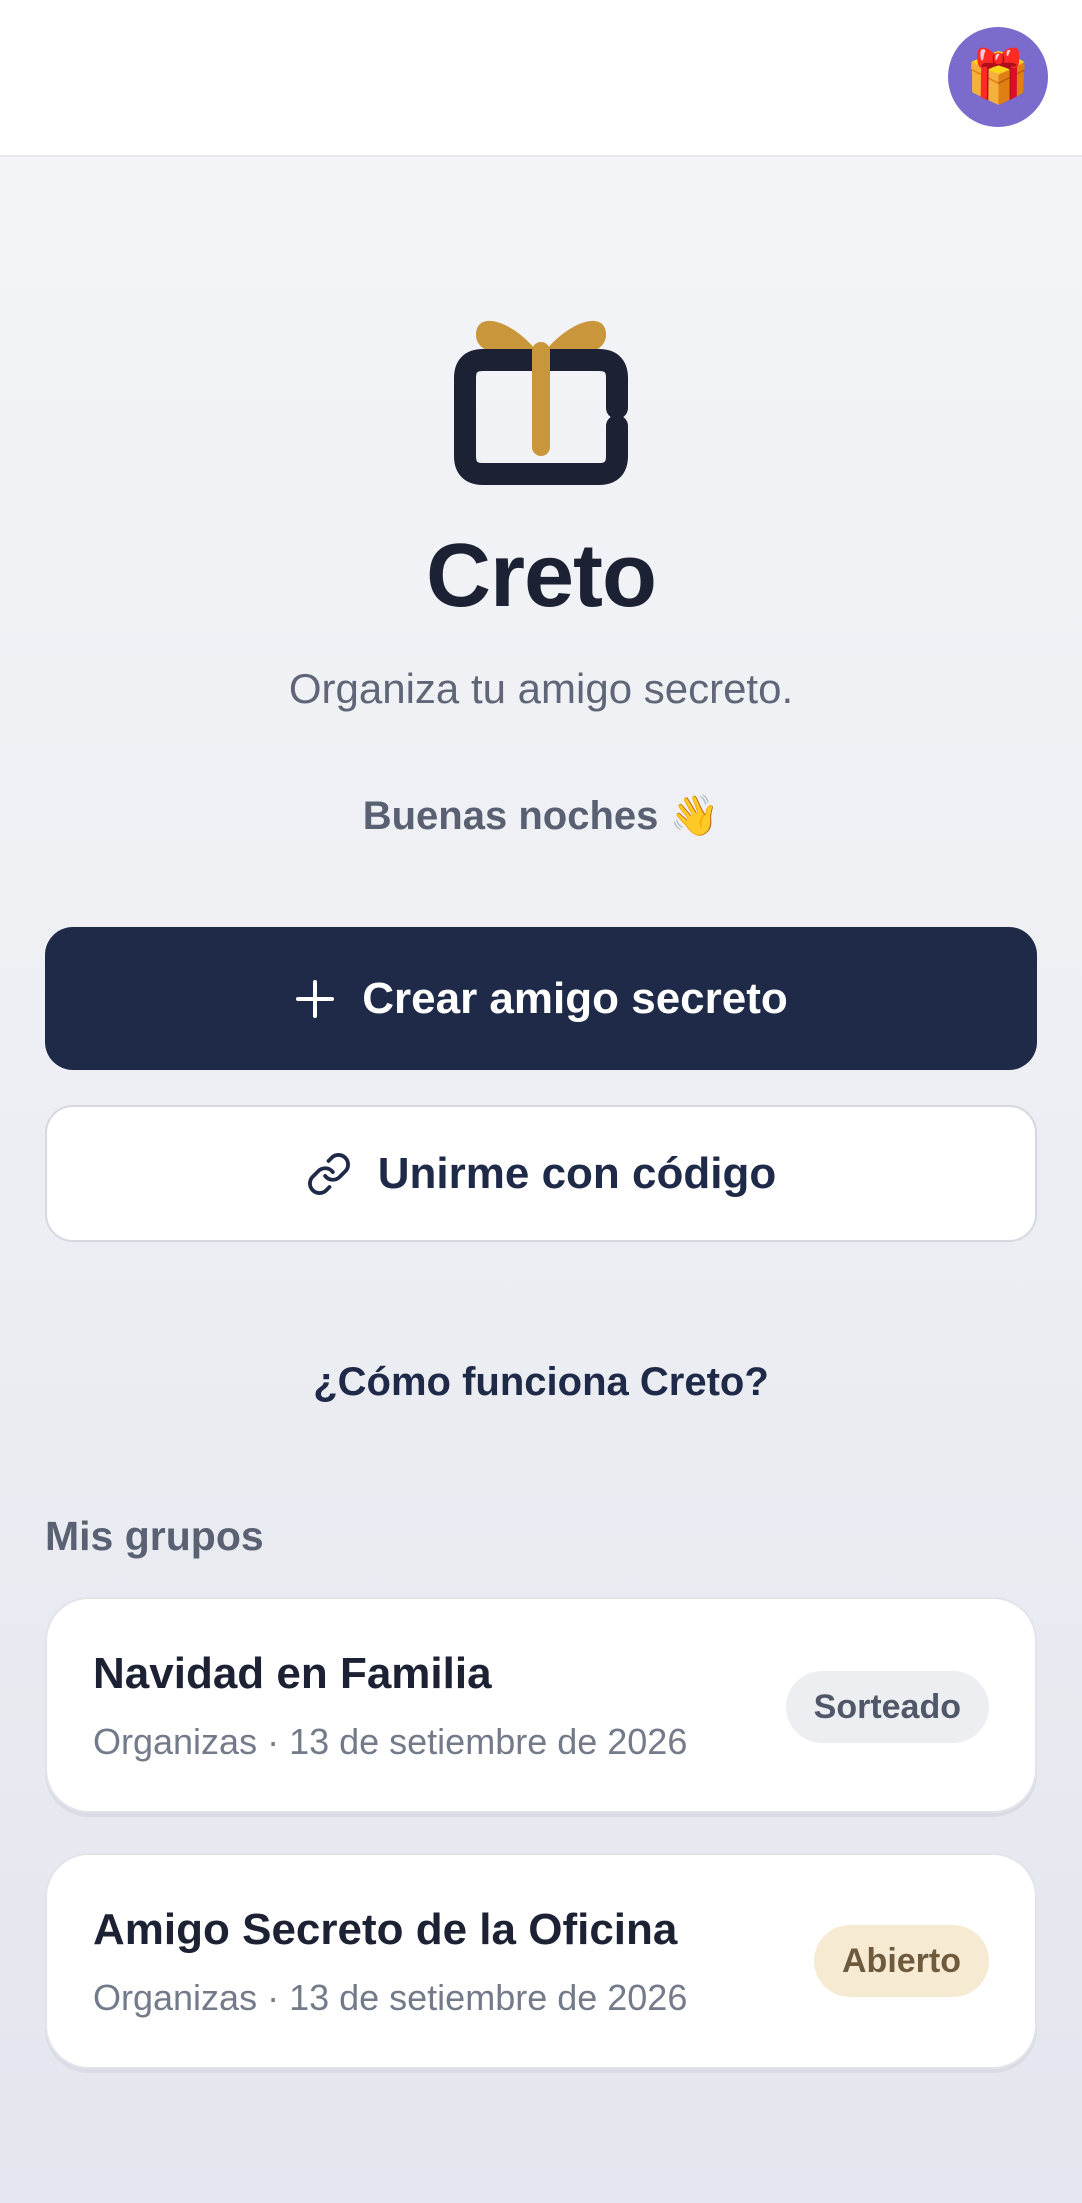  I want to click on profile-avatar: 🎁, so click(998, 77).